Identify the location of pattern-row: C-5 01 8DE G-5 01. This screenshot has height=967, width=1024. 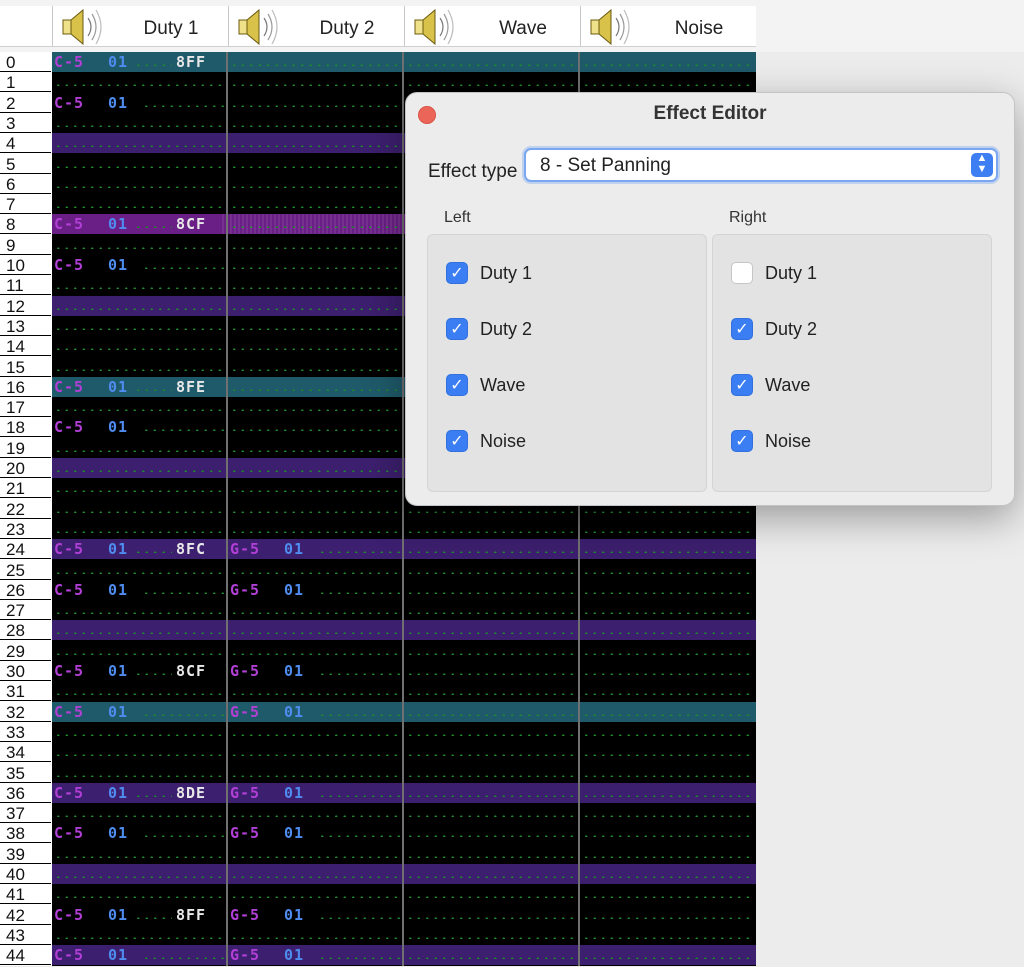
(404, 792).